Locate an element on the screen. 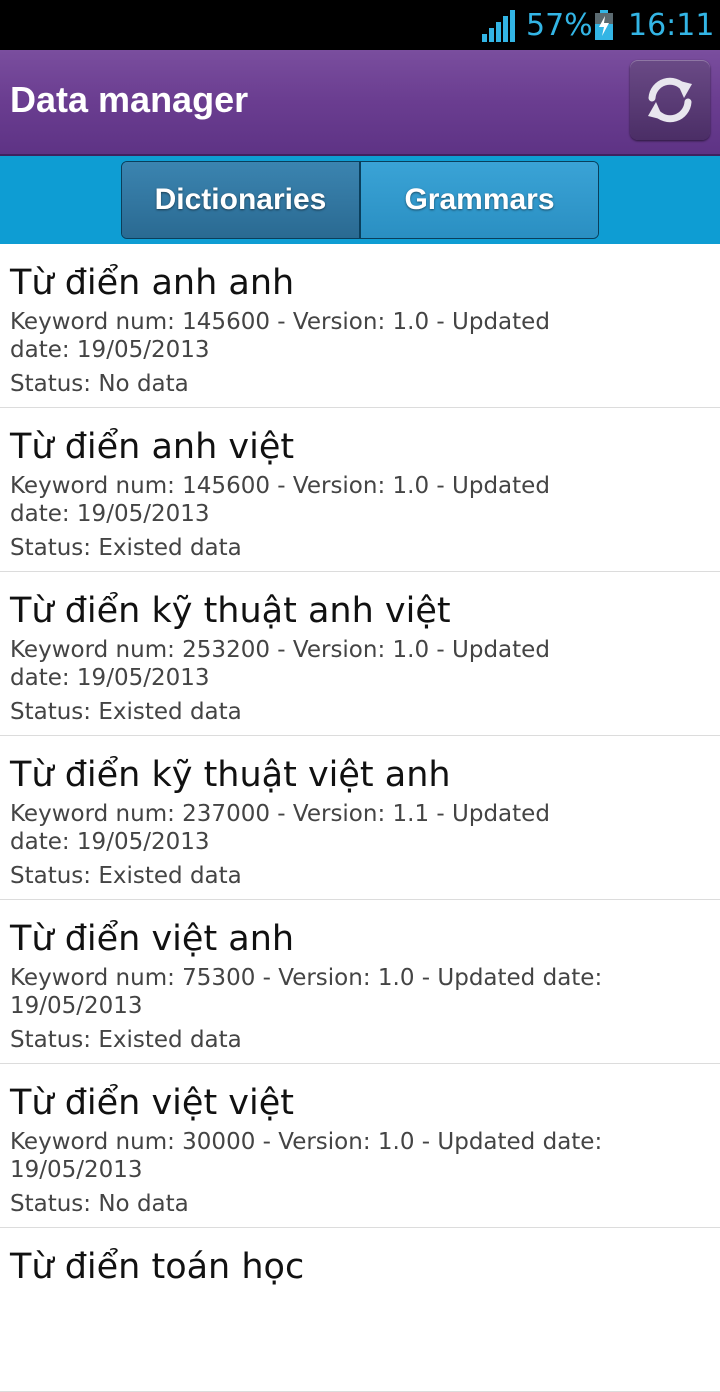 This screenshot has height=1392, width=720. item-title: Từ điển việt anh is located at coordinates (152, 939).